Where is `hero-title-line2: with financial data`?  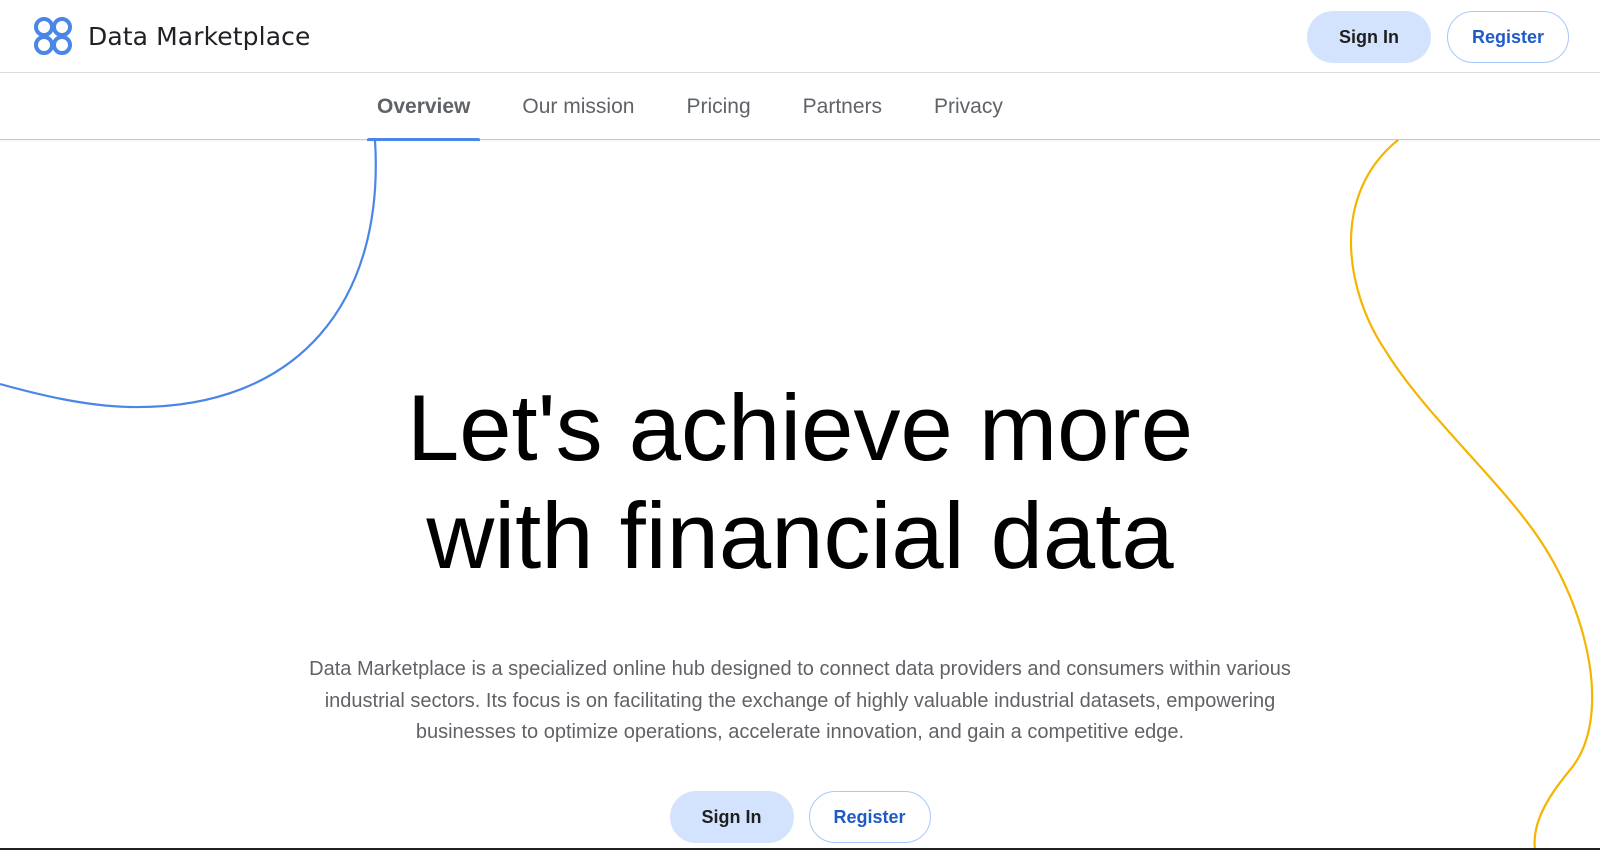 hero-title-line2: with financial data is located at coordinates (800, 535).